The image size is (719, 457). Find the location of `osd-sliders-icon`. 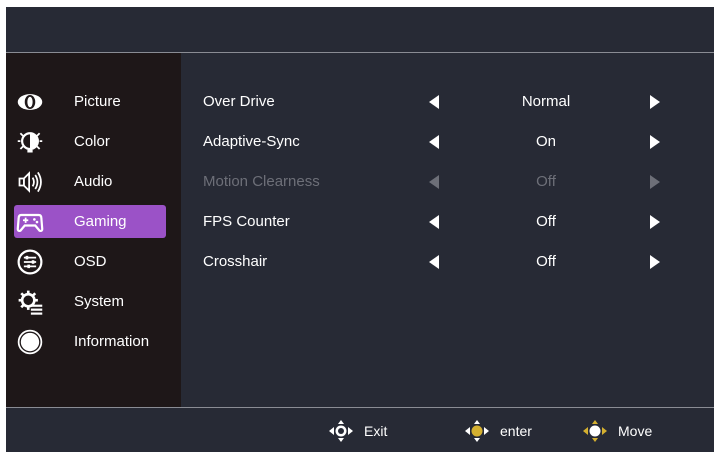

osd-sliders-icon is located at coordinates (30, 262).